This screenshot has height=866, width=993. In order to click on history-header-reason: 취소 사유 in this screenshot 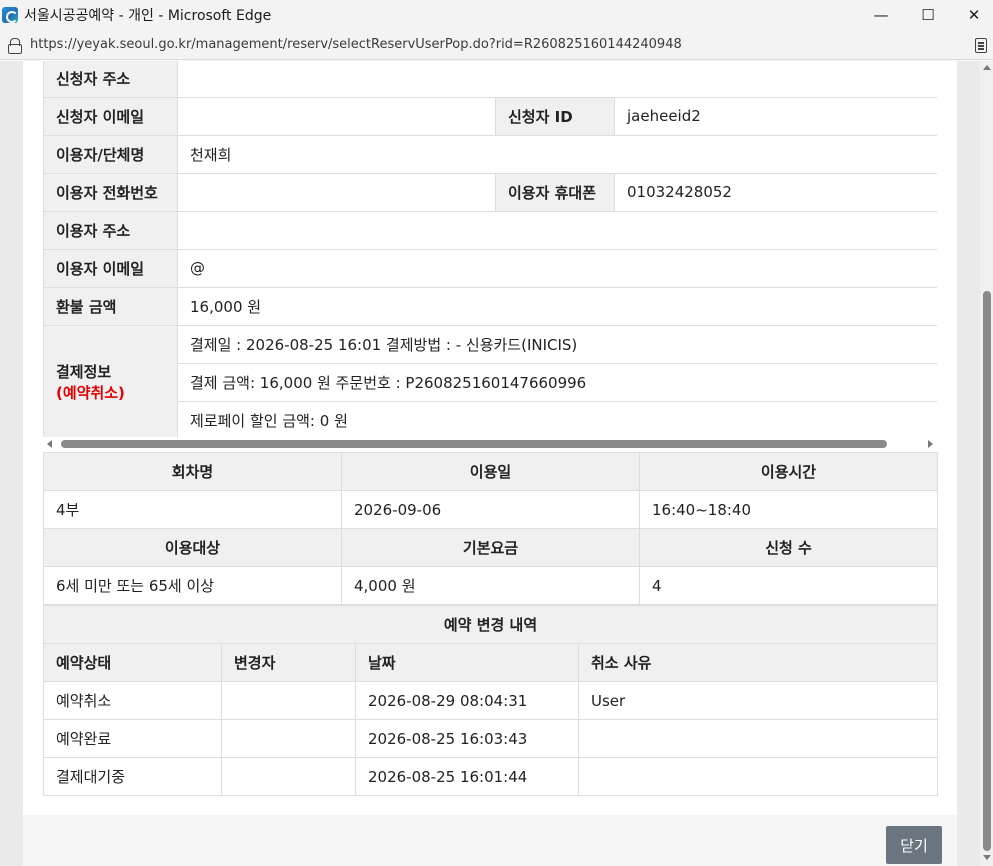, I will do `click(758, 662)`.